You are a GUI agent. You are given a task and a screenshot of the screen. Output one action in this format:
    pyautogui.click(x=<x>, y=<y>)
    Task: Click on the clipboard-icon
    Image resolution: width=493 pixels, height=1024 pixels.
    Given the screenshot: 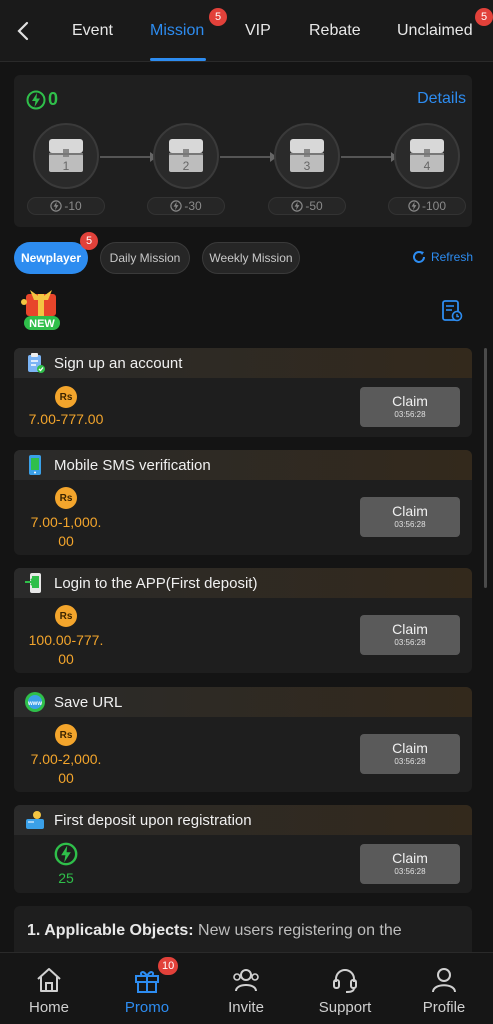 What is the action you would take?
    pyautogui.click(x=36, y=363)
    